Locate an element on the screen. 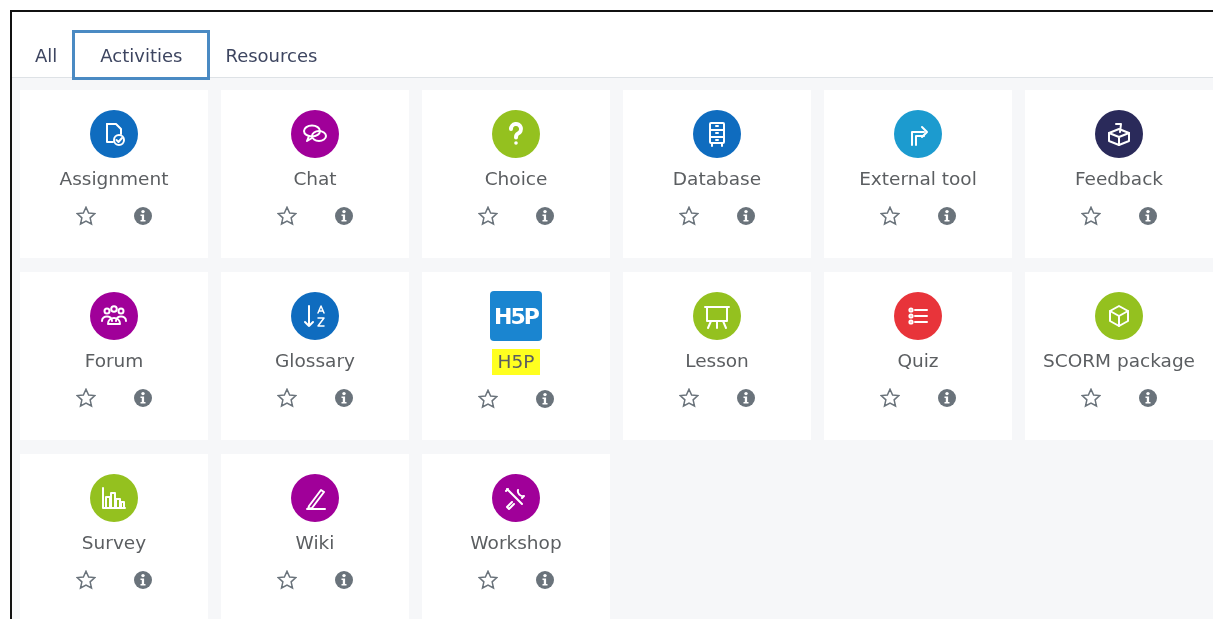 The width and height of the screenshot is (1213, 619). activity-name: Assignment is located at coordinates (114, 179).